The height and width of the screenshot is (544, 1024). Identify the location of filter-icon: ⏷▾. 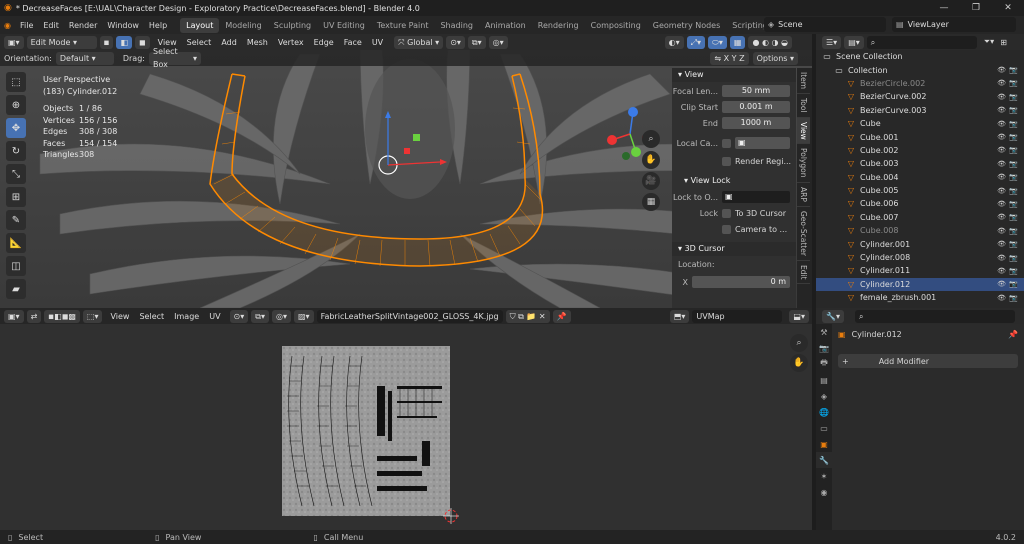
(989, 42).